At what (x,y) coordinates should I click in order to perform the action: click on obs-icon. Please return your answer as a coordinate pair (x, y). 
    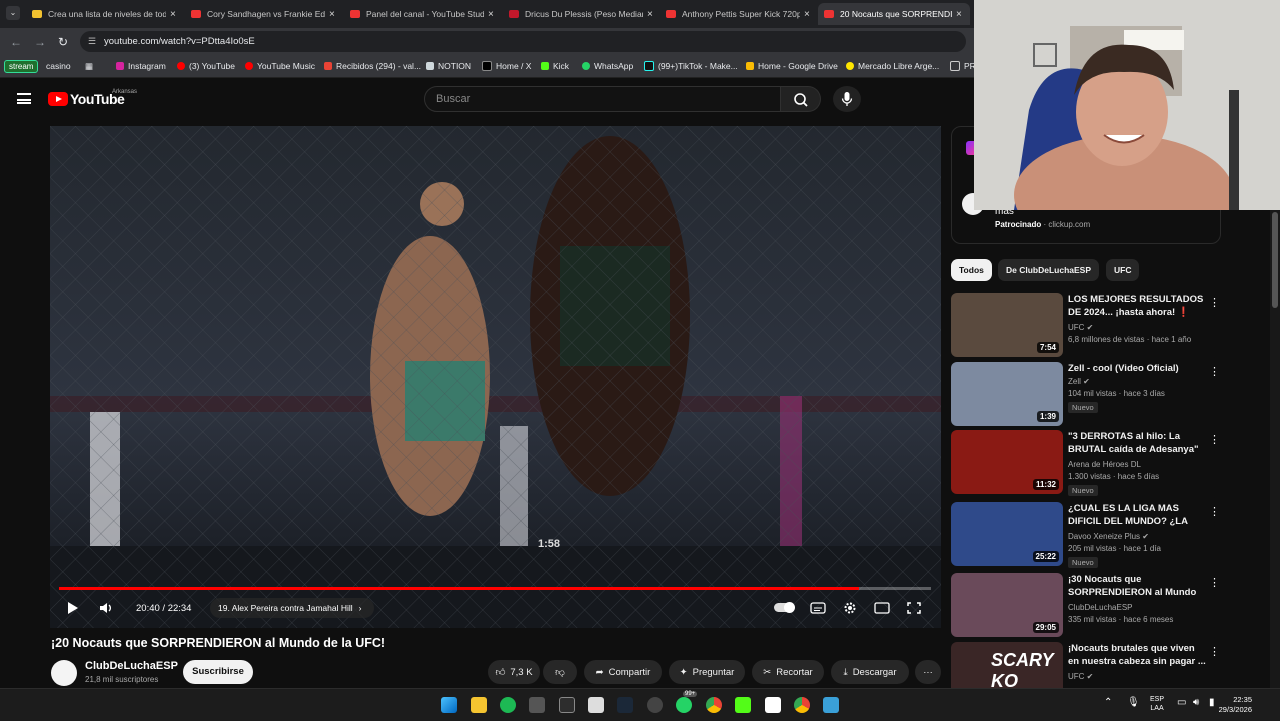
    Looking at the image, I should click on (655, 705).